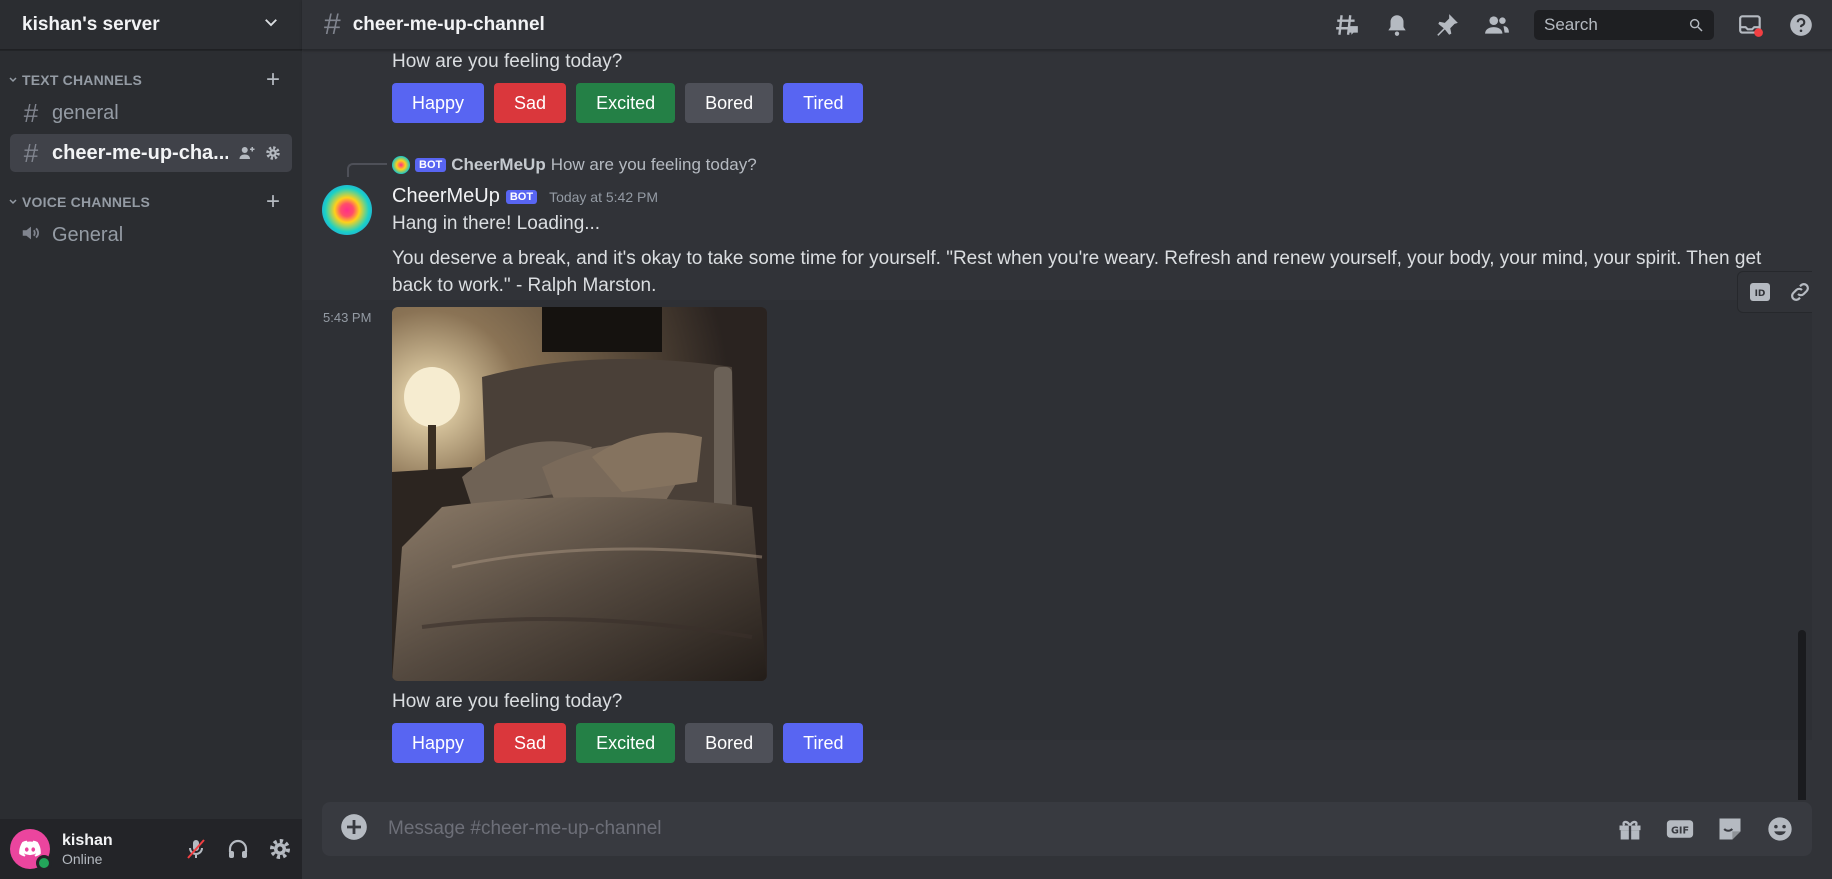  What do you see at coordinates (151, 849) in the screenshot?
I see `user-panel: kishan Online` at bounding box center [151, 849].